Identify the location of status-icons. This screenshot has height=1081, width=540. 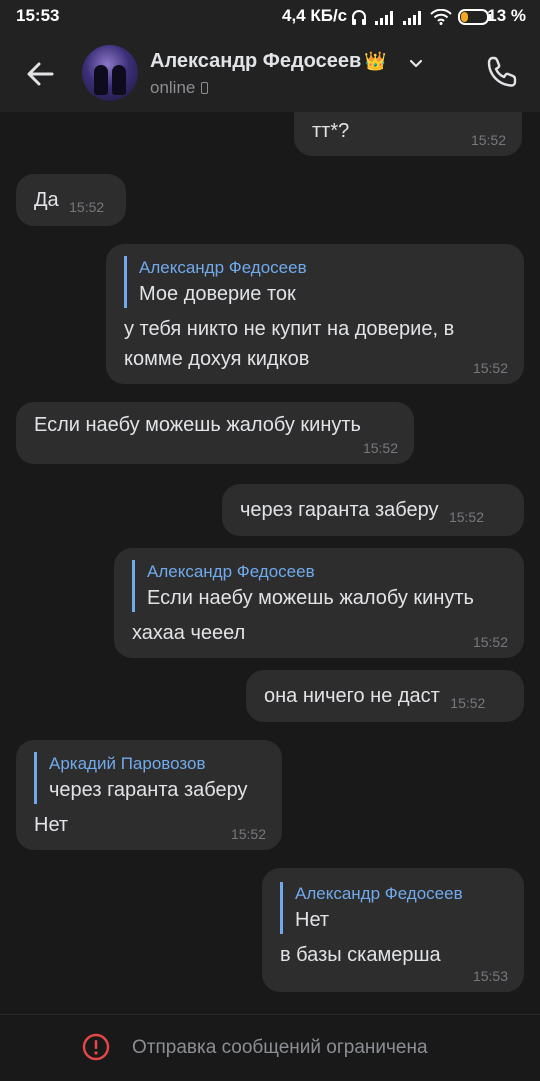
(421, 17).